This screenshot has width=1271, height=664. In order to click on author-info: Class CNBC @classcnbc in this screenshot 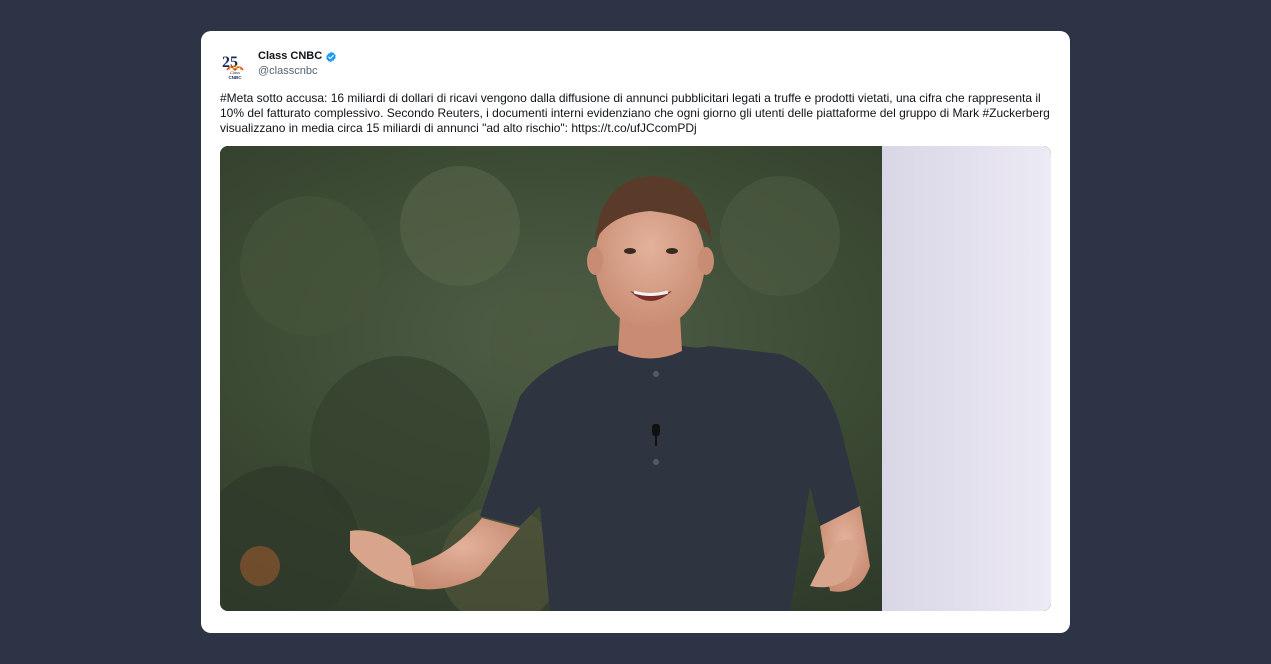, I will do `click(297, 64)`.